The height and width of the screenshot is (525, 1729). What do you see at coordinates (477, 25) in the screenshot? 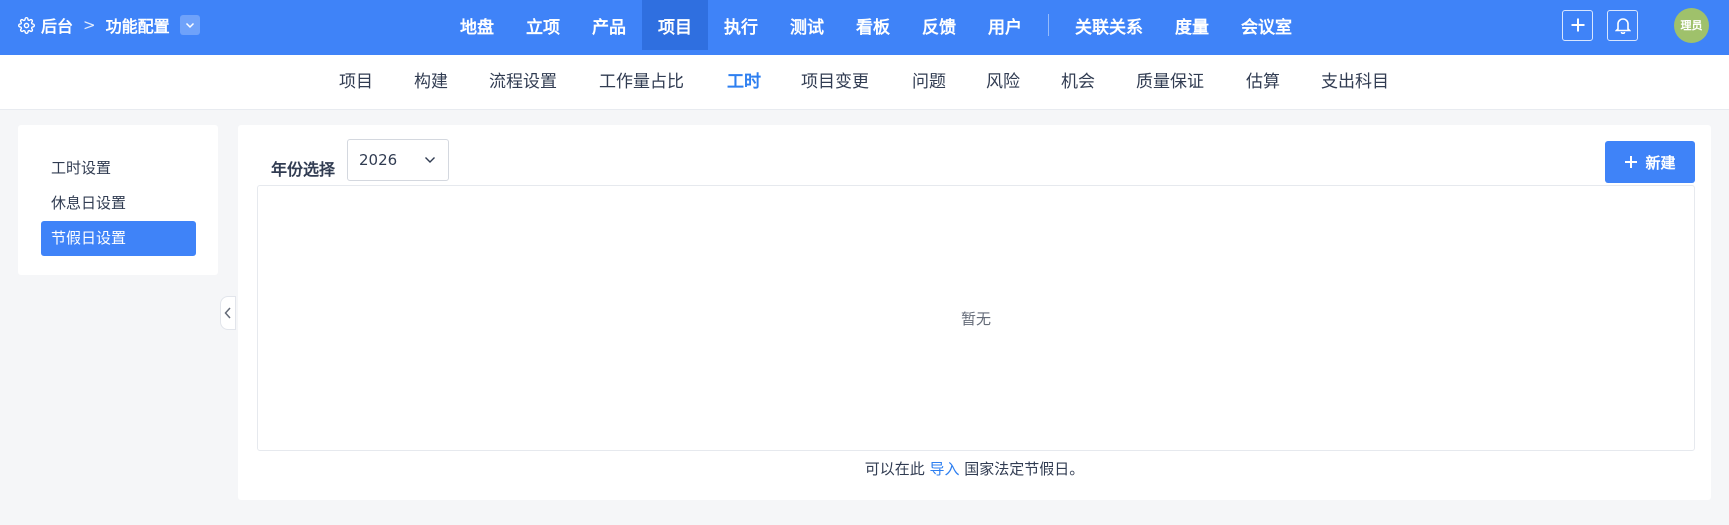
I see `nav-item-dashboard: 地盘` at bounding box center [477, 25].